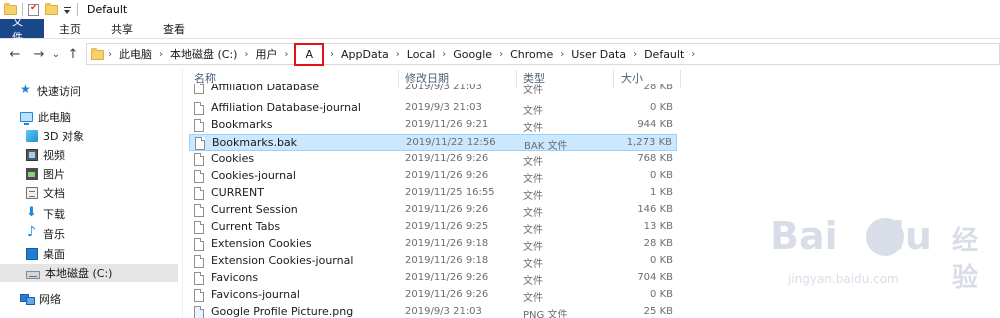 The height and width of the screenshot is (318, 1000). I want to click on breadcrumb-this-pc: 此电脑, so click(135, 54).